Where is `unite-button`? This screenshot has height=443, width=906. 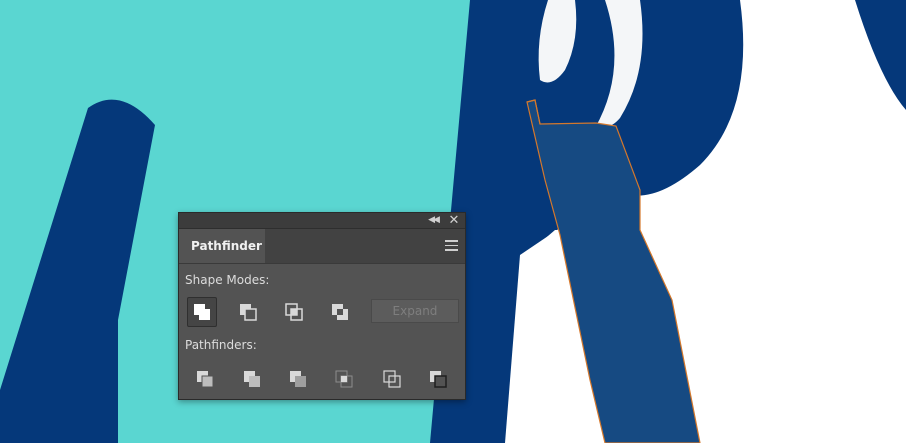 unite-button is located at coordinates (202, 312).